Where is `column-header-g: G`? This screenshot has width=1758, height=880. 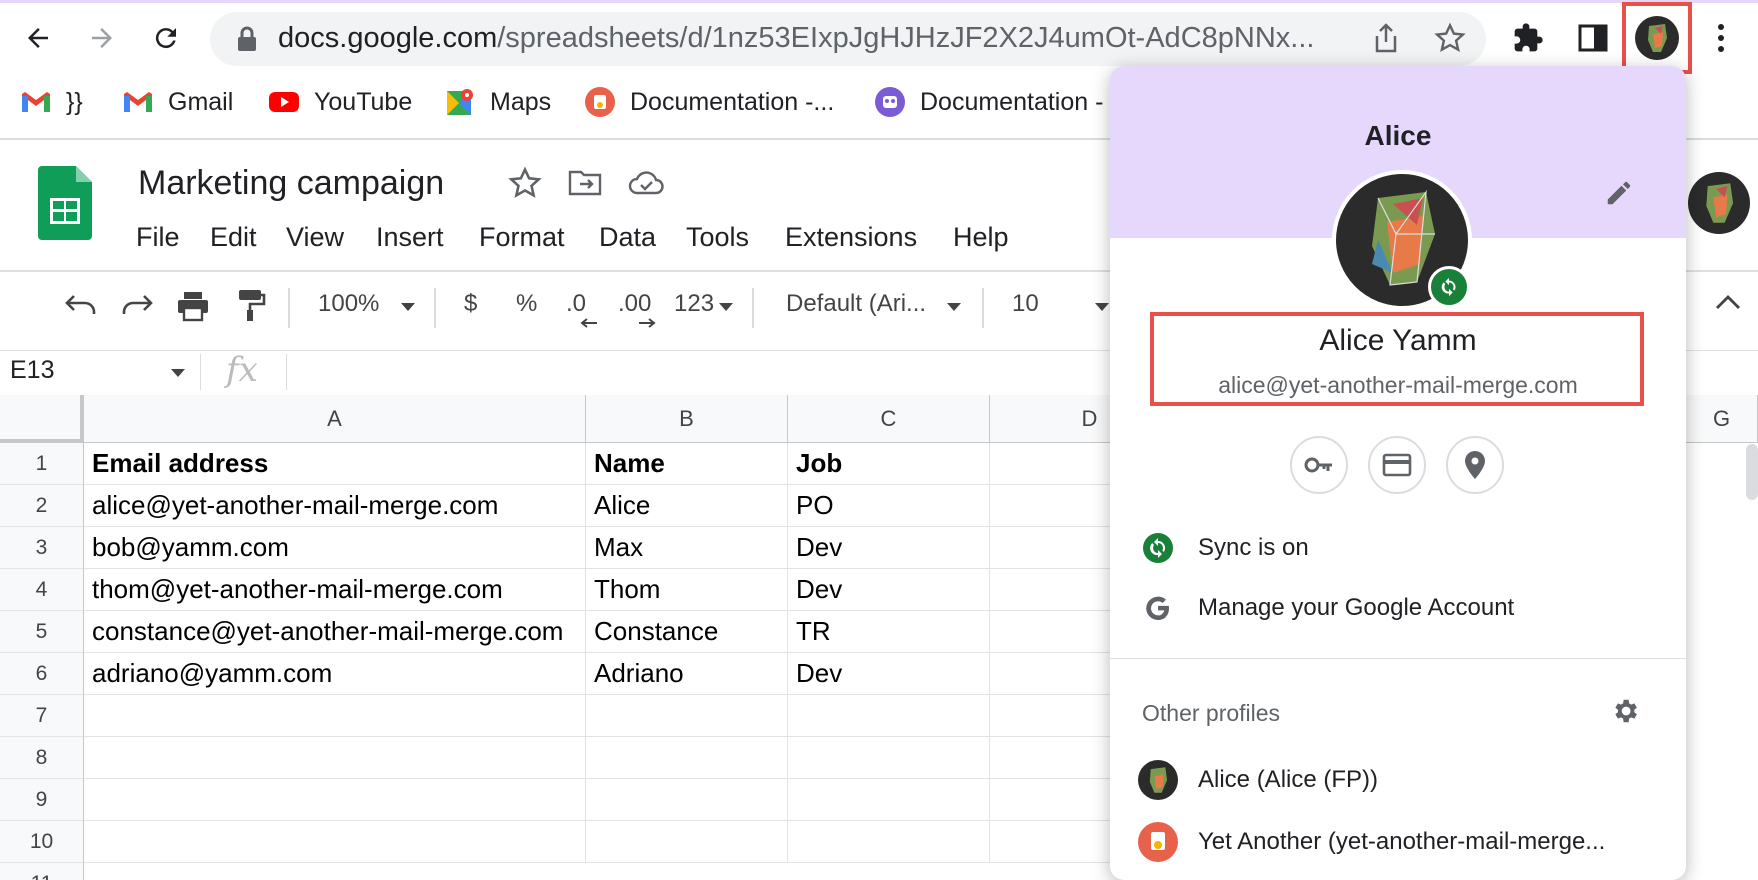
column-header-g: G is located at coordinates (1722, 419).